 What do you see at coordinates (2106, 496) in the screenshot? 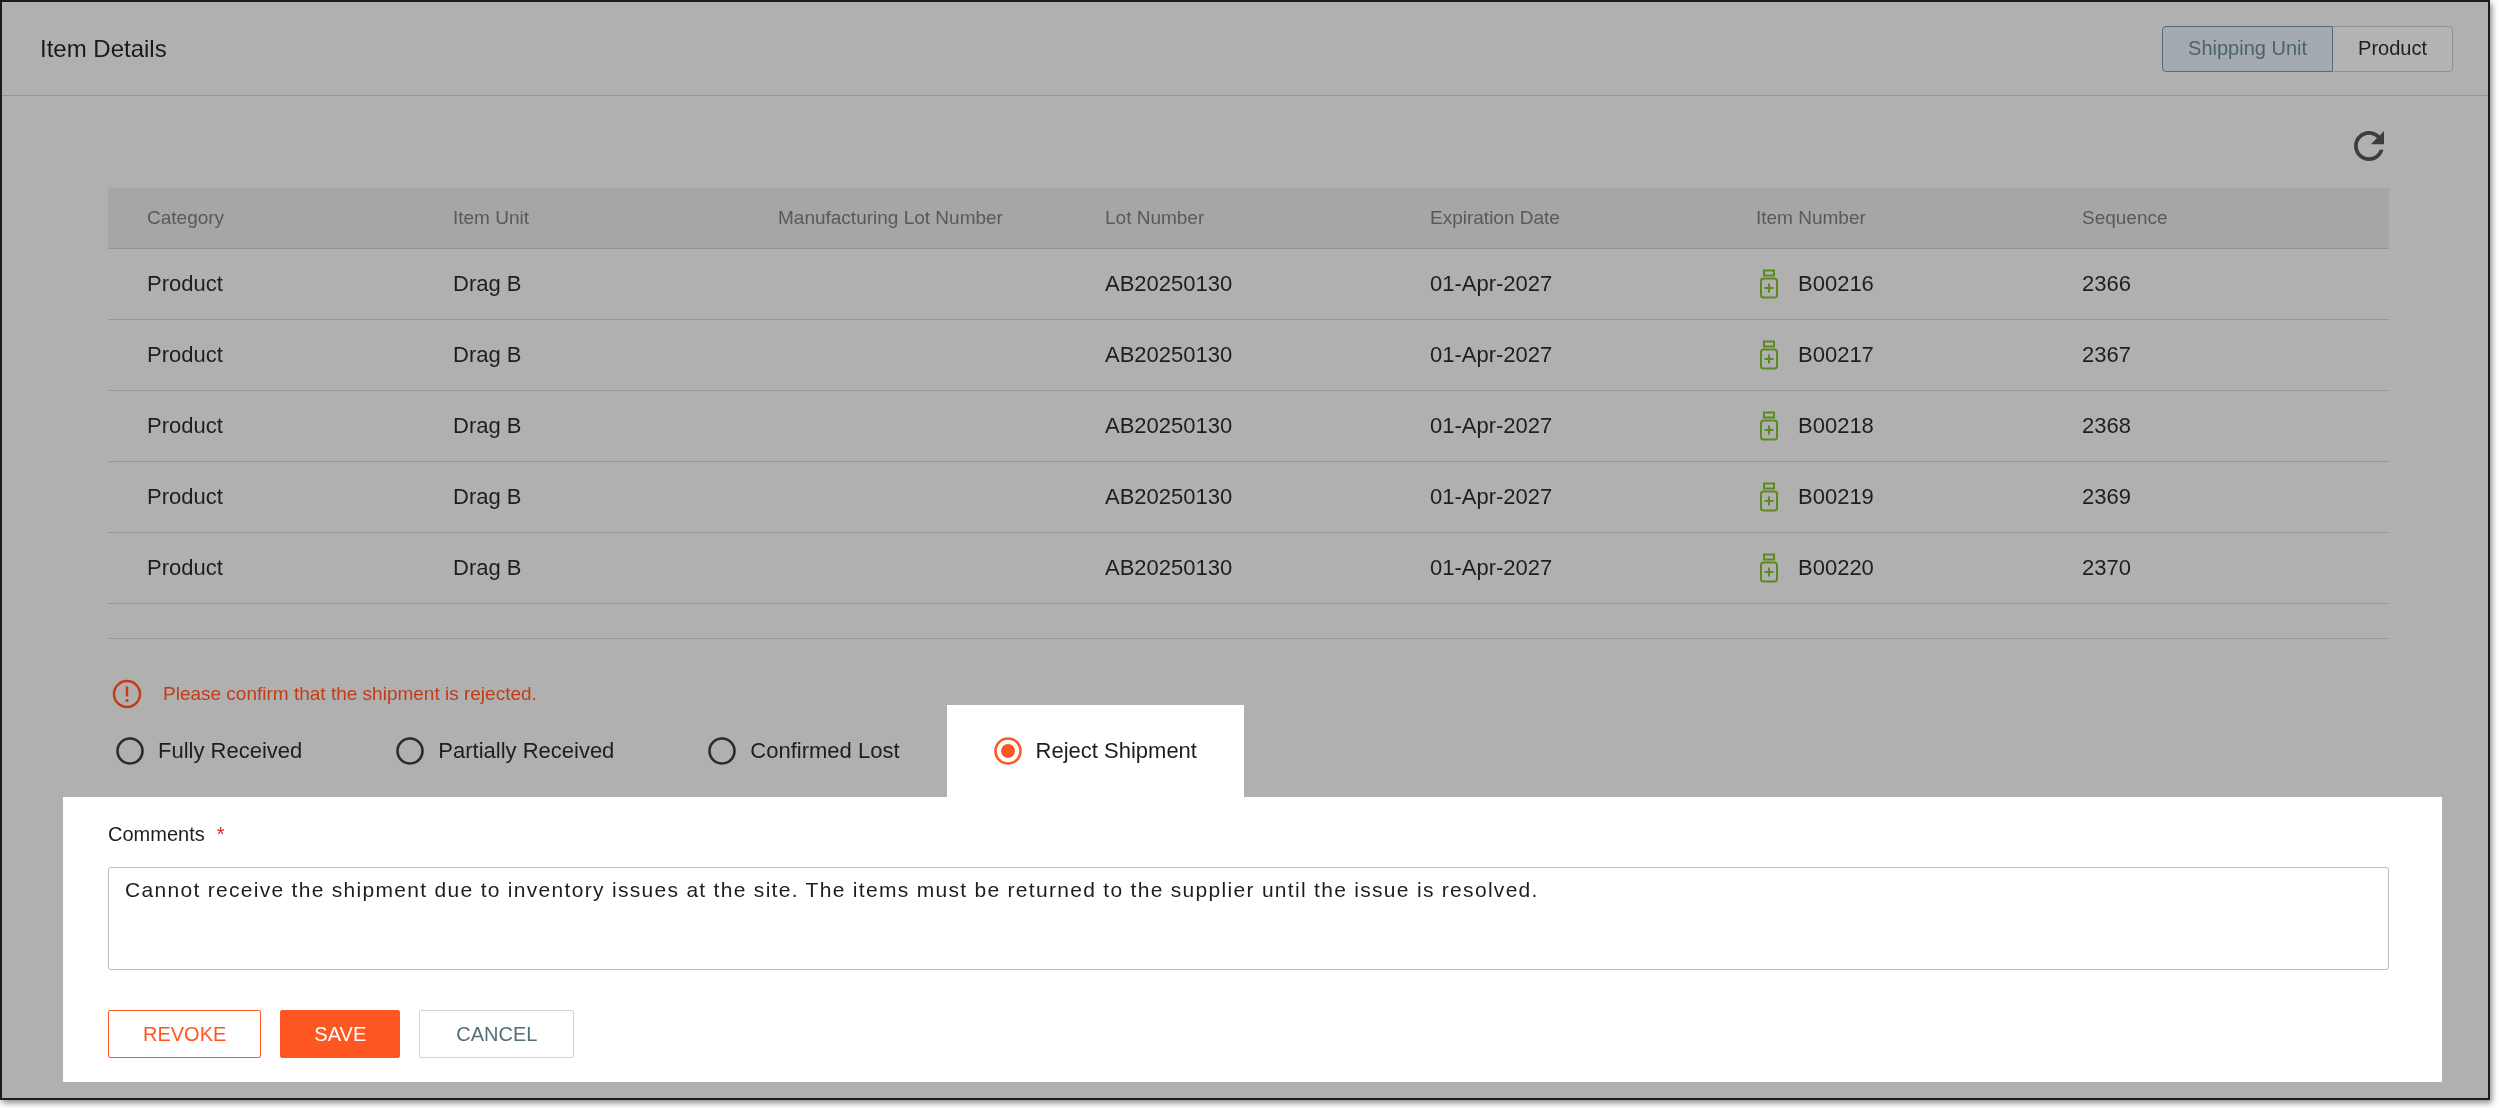
I see `table-cell: 2369` at bounding box center [2106, 496].